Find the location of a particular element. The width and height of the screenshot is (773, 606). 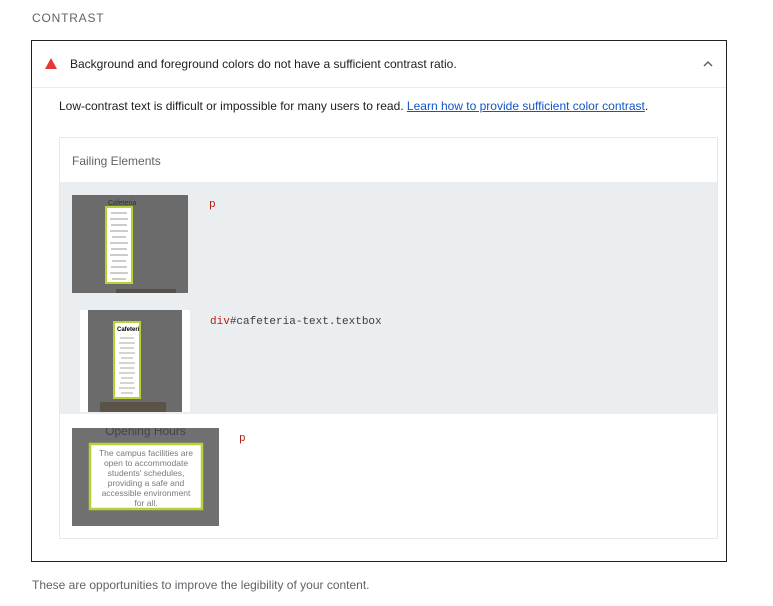

thumb-title: Cafeteria is located at coordinates (122, 203).